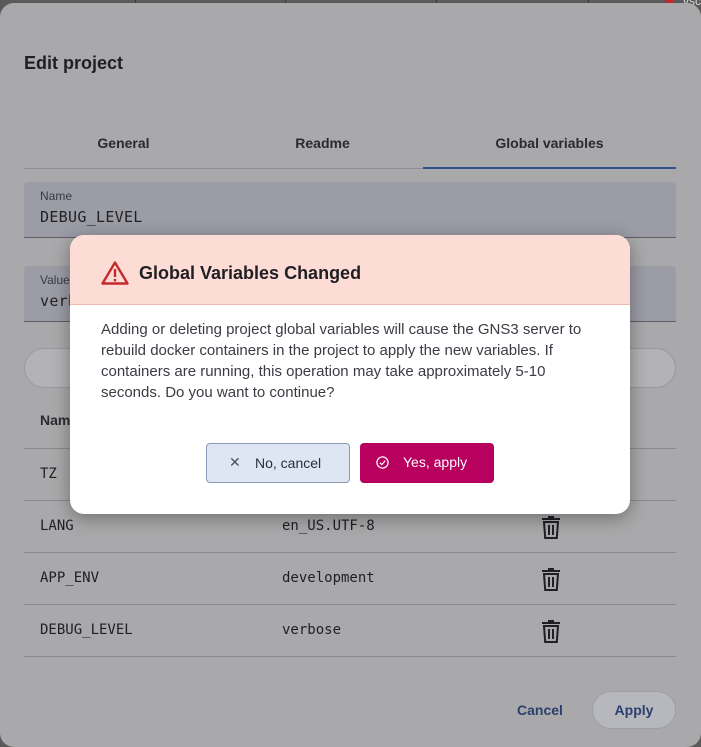 Image resolution: width=701 pixels, height=747 pixels. Describe the element at coordinates (235, 462) in the screenshot. I see `close-icon: ✕` at that location.